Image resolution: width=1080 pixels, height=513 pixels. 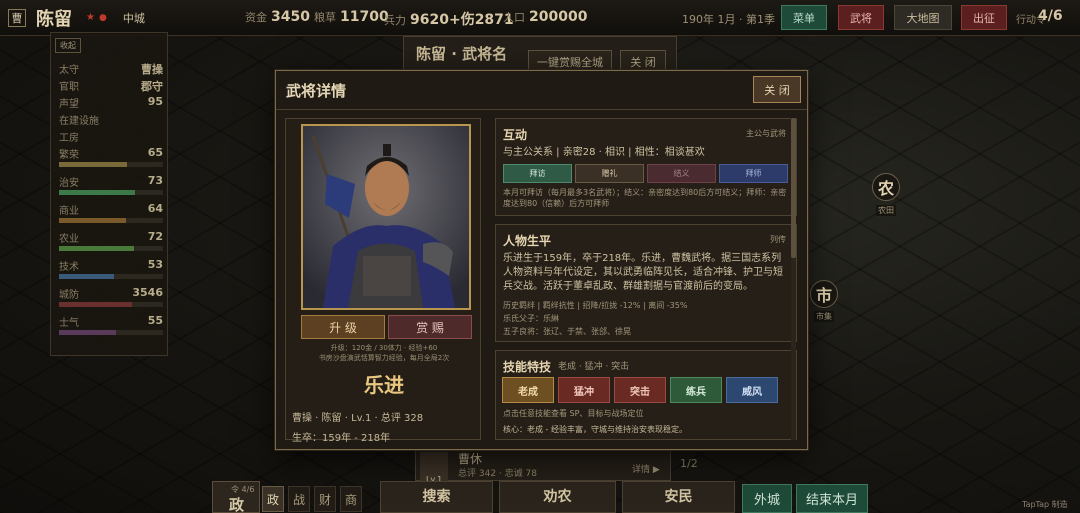 What do you see at coordinates (79, 121) in the screenshot?
I see `stat-label: 在建设施` at bounding box center [79, 121].